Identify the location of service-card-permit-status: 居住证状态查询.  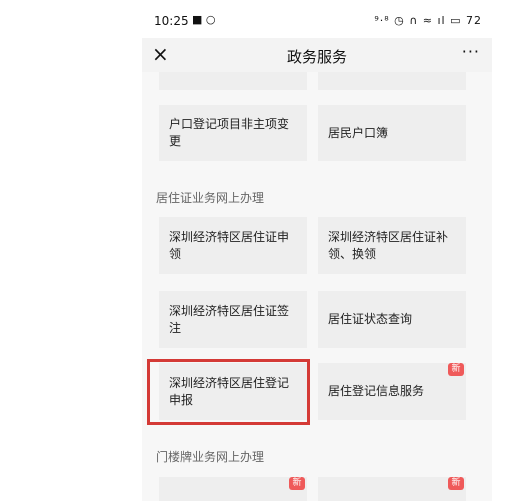
(392, 319).